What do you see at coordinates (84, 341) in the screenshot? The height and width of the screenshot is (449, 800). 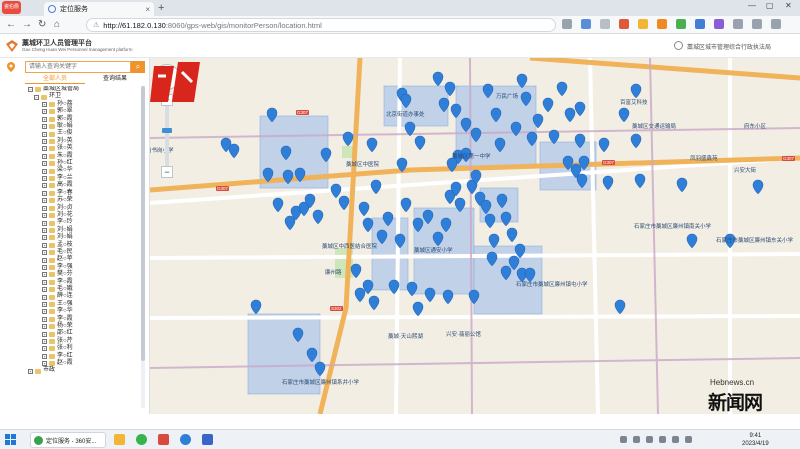 I see `tree-node-person: + 张○芹` at bounding box center [84, 341].